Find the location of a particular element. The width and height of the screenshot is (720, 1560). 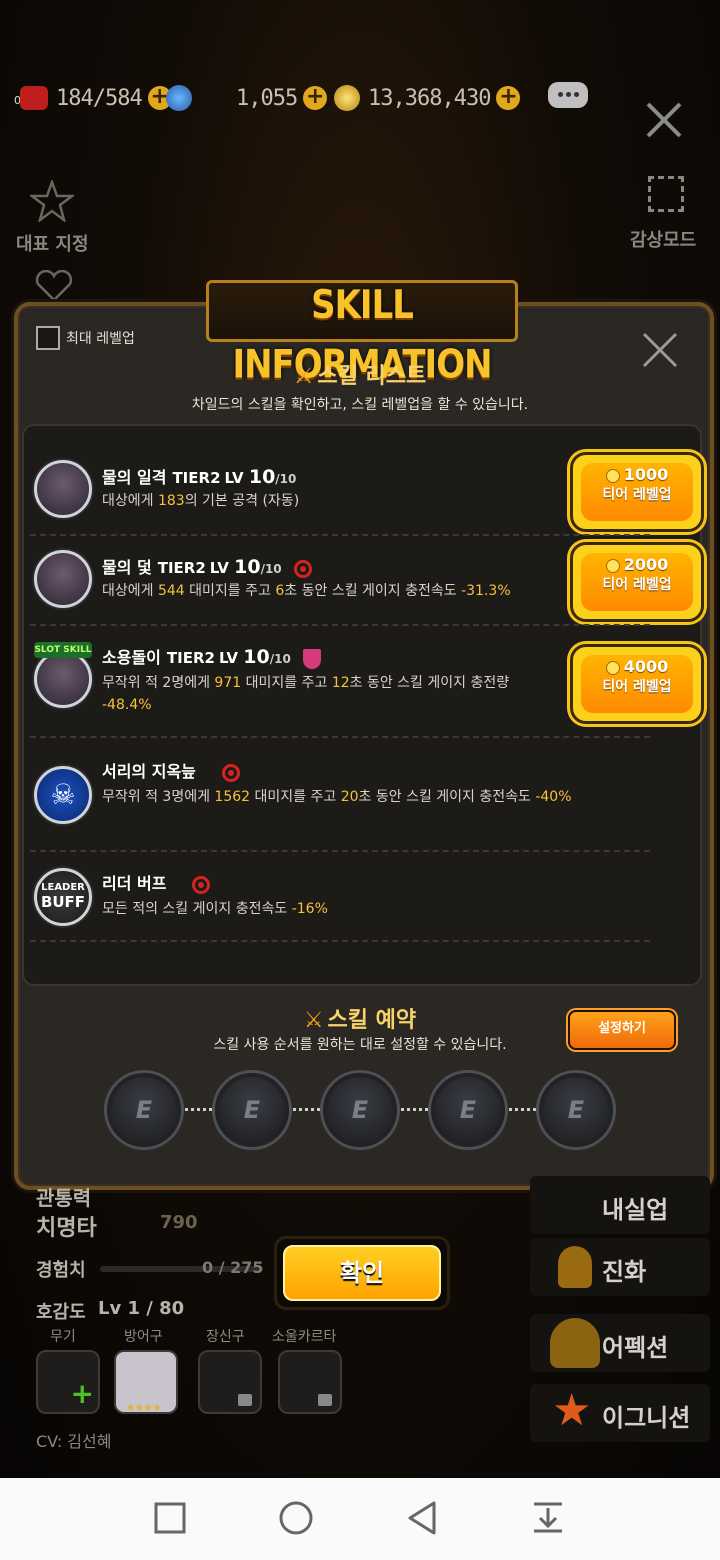

max-level-label: 최대 레벨업 is located at coordinates (100, 339).